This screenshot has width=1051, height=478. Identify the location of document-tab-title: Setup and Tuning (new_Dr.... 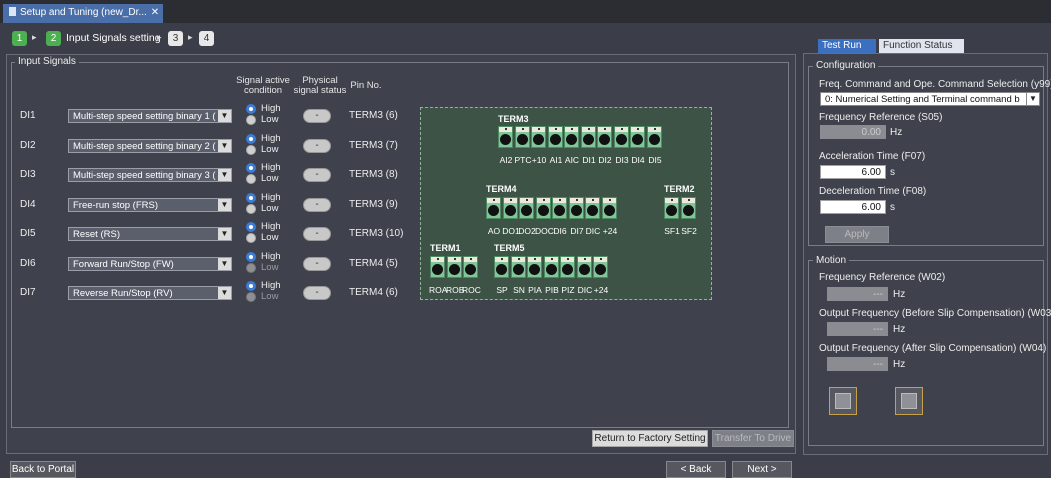
(83, 12).